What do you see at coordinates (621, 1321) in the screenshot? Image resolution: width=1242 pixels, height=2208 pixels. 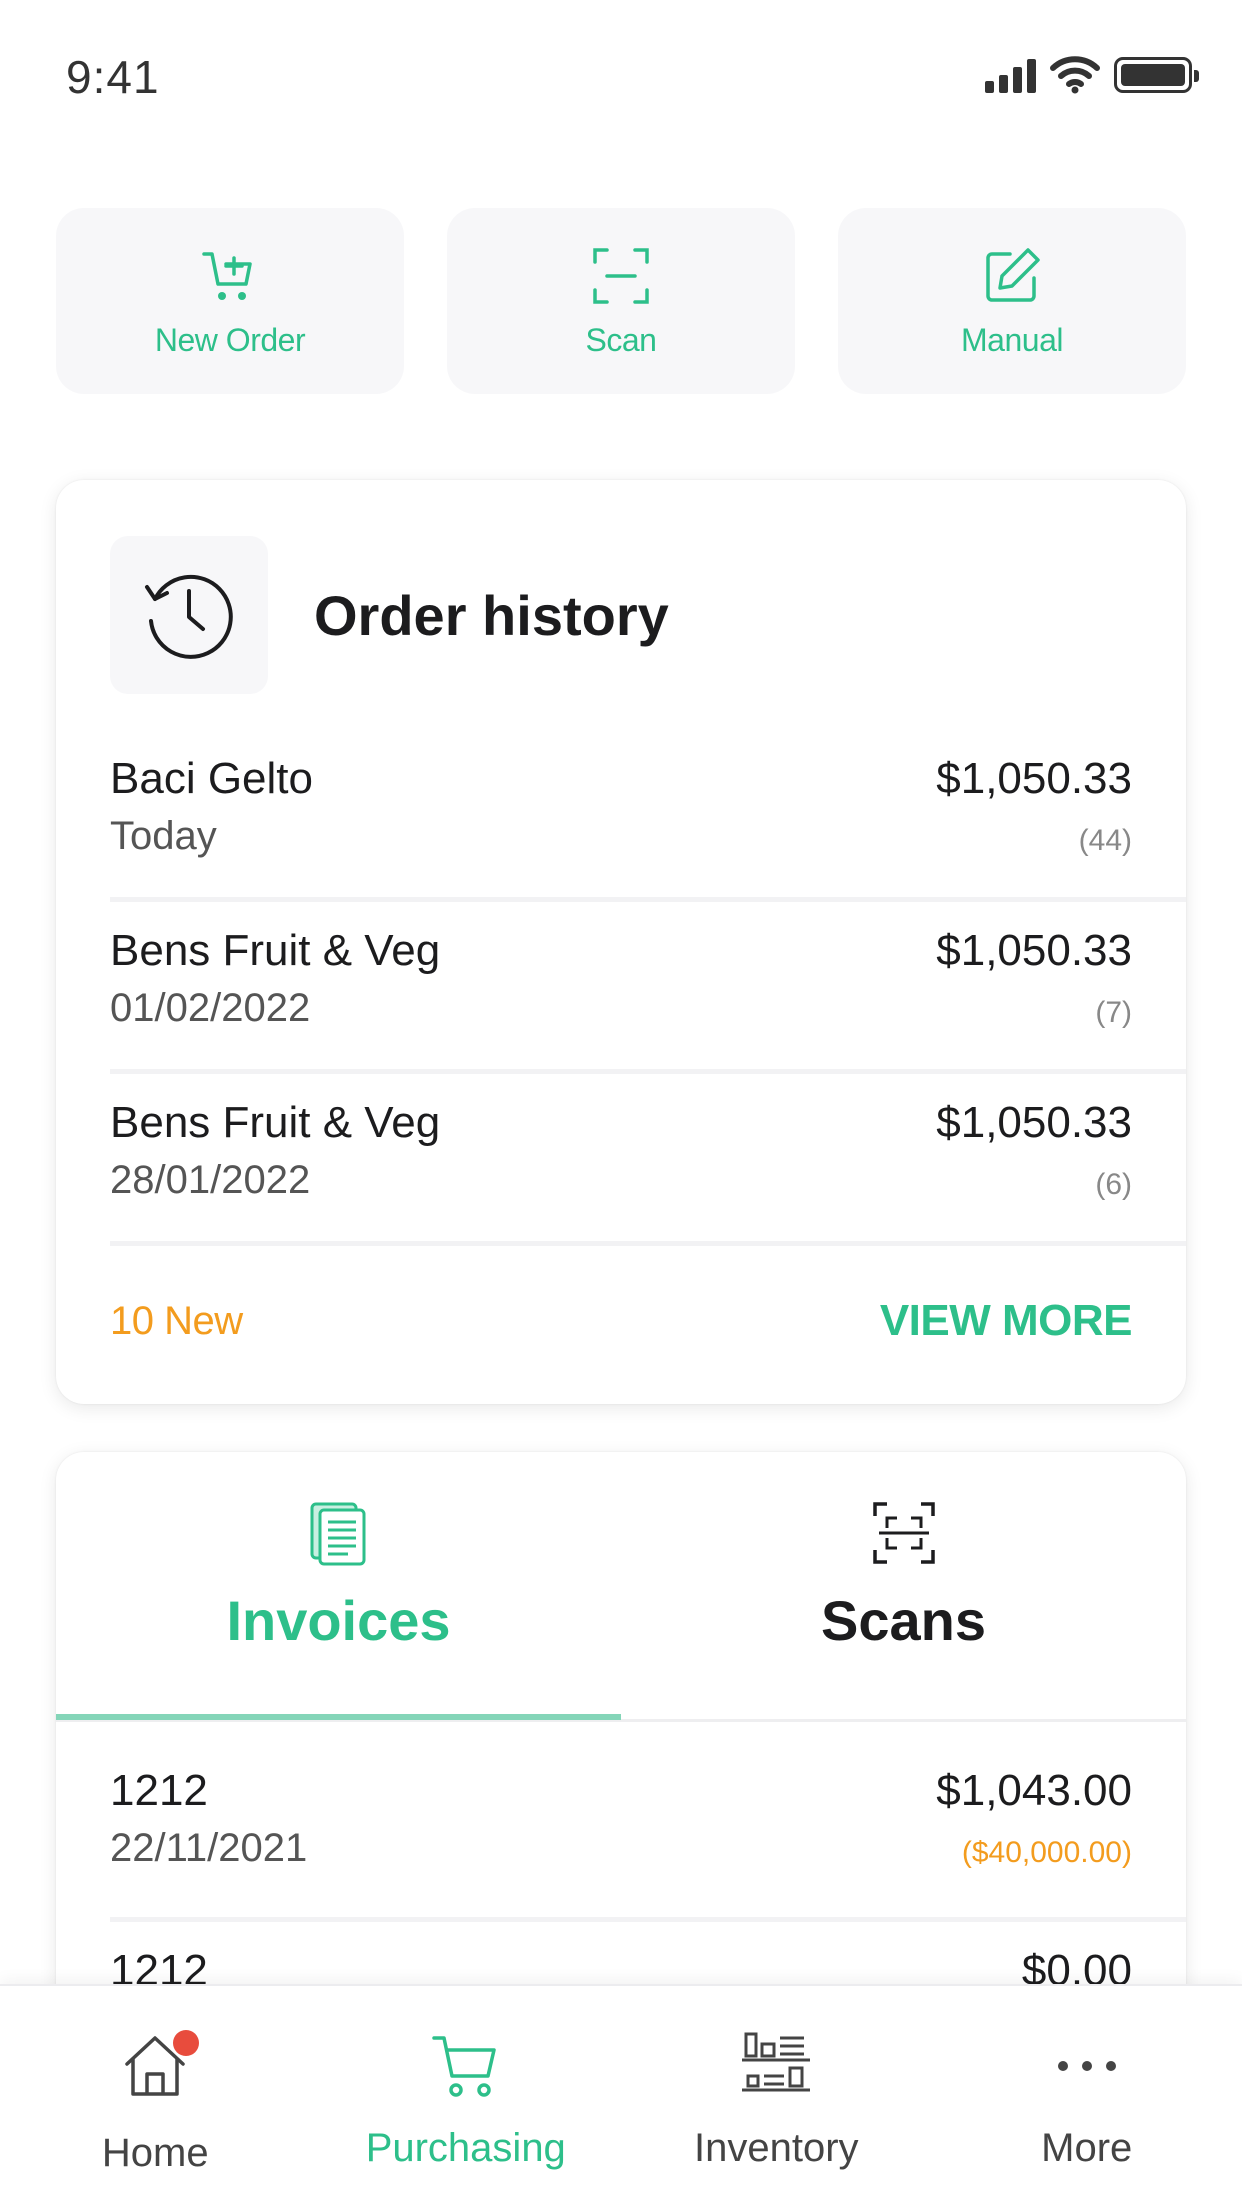 I see `order-history-footer: 10 New VIEW MORE` at bounding box center [621, 1321].